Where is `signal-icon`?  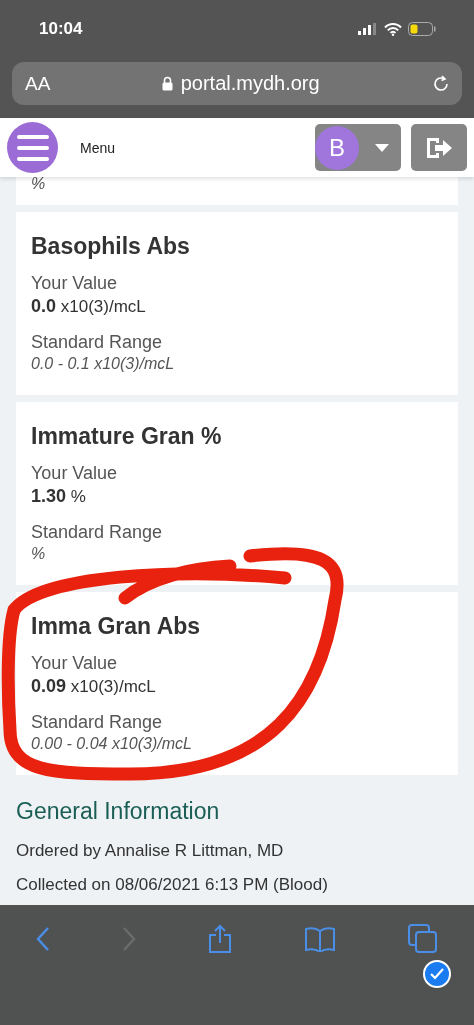
signal-icon is located at coordinates (368, 29).